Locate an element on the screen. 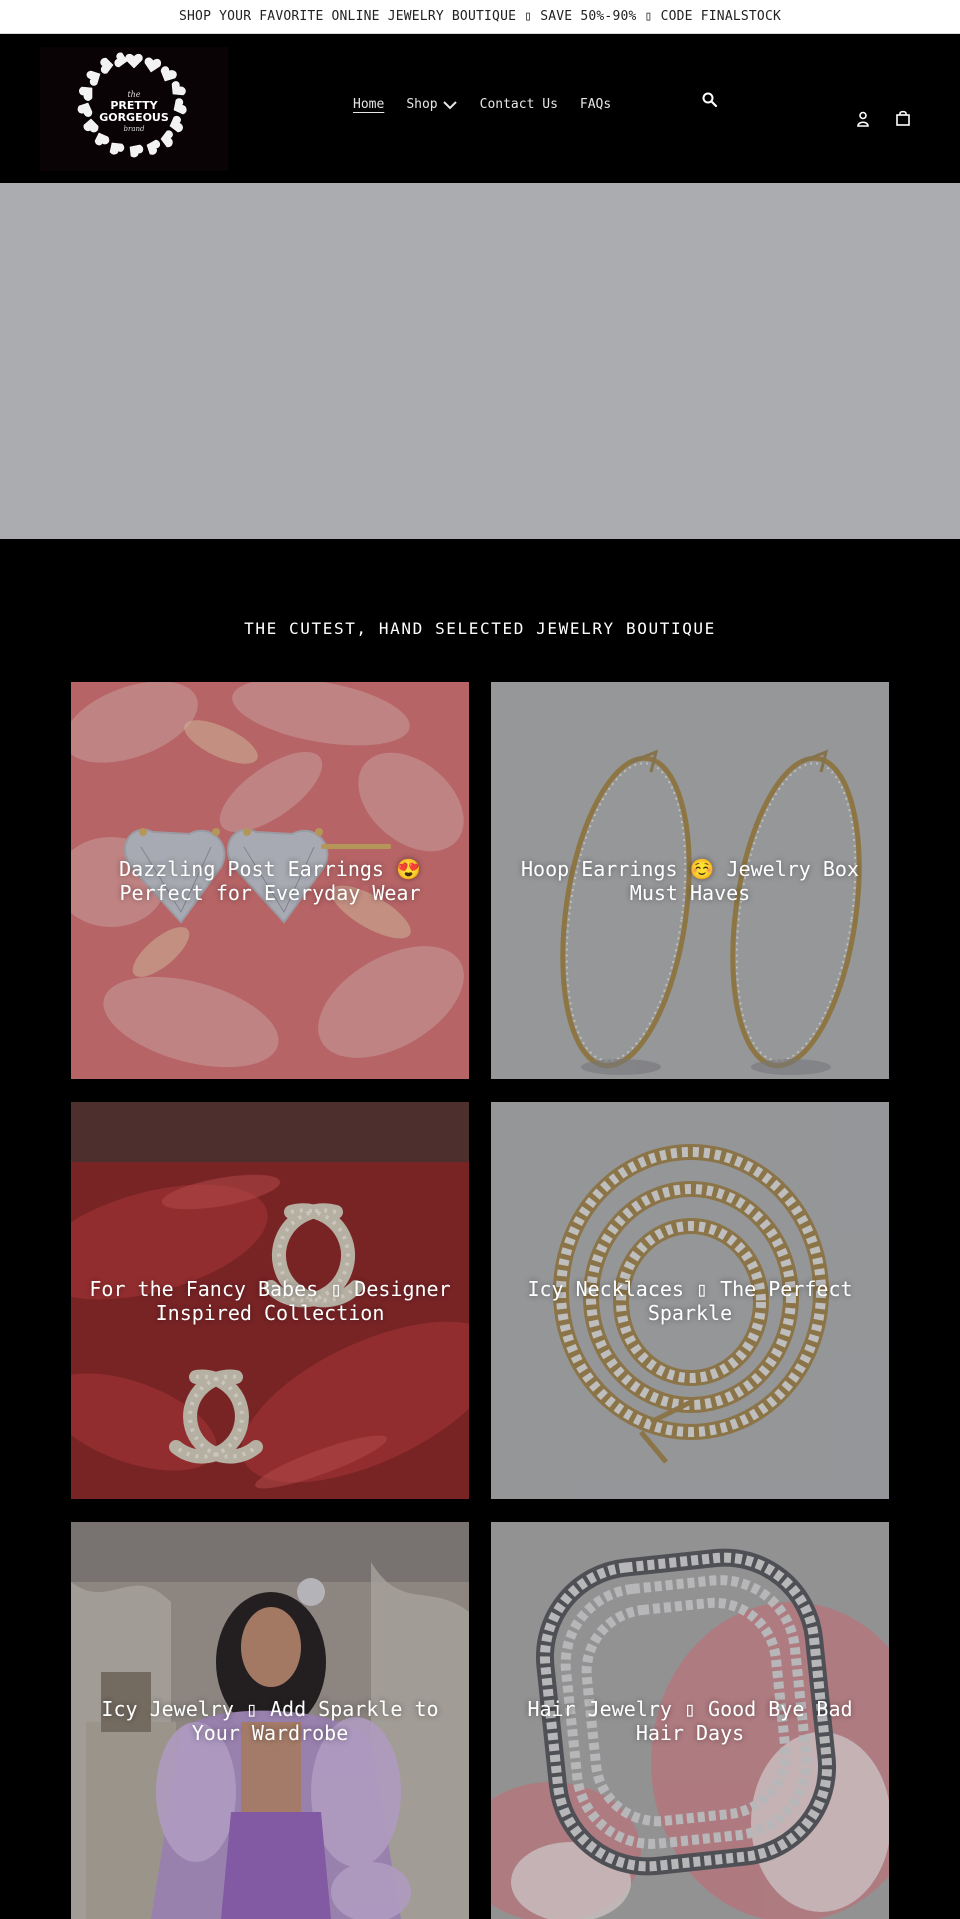 Image resolution: width=960 pixels, height=1919 pixels. collection-title: Hair Jewelry ▯ Good Bye Bad Hair Days is located at coordinates (690, 1720).